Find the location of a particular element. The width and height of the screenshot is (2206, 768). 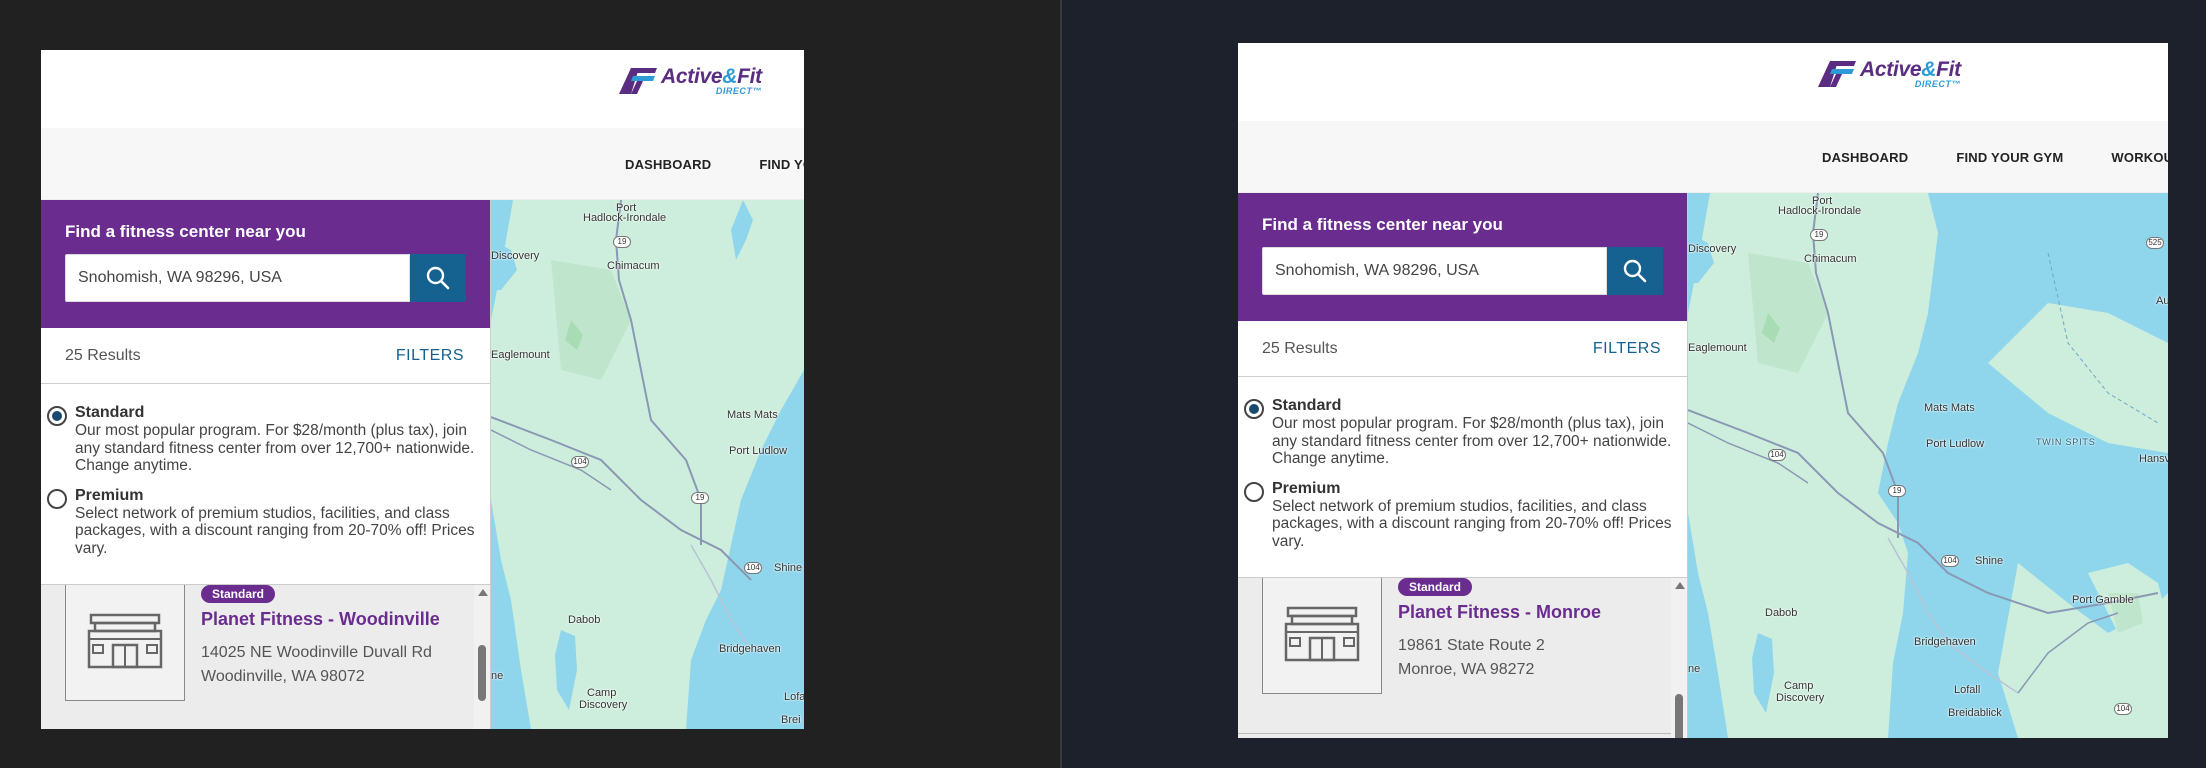

map-label: TWIN SPITS is located at coordinates (2066, 442).